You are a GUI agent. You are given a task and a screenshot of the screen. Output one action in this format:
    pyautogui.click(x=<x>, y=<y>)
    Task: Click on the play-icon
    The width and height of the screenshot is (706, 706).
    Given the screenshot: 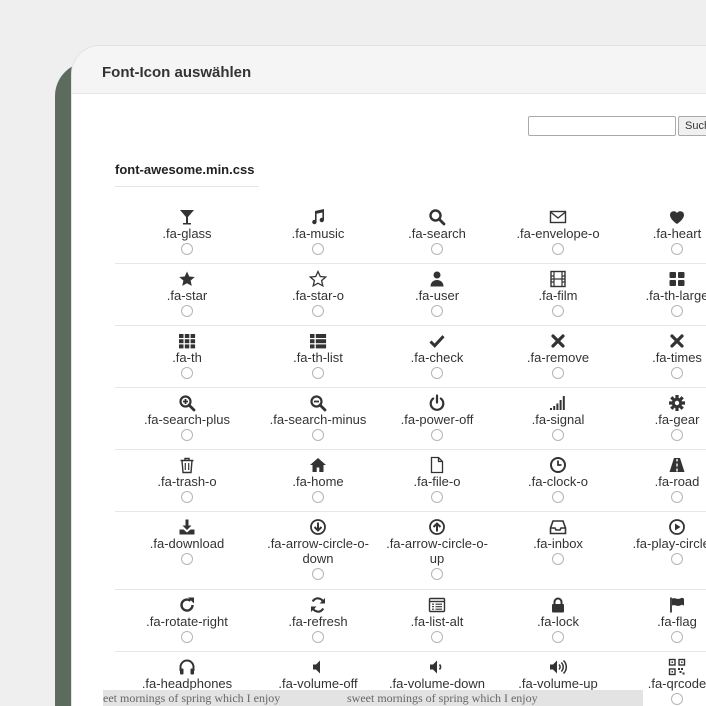 What is the action you would take?
    pyautogui.click(x=677, y=527)
    